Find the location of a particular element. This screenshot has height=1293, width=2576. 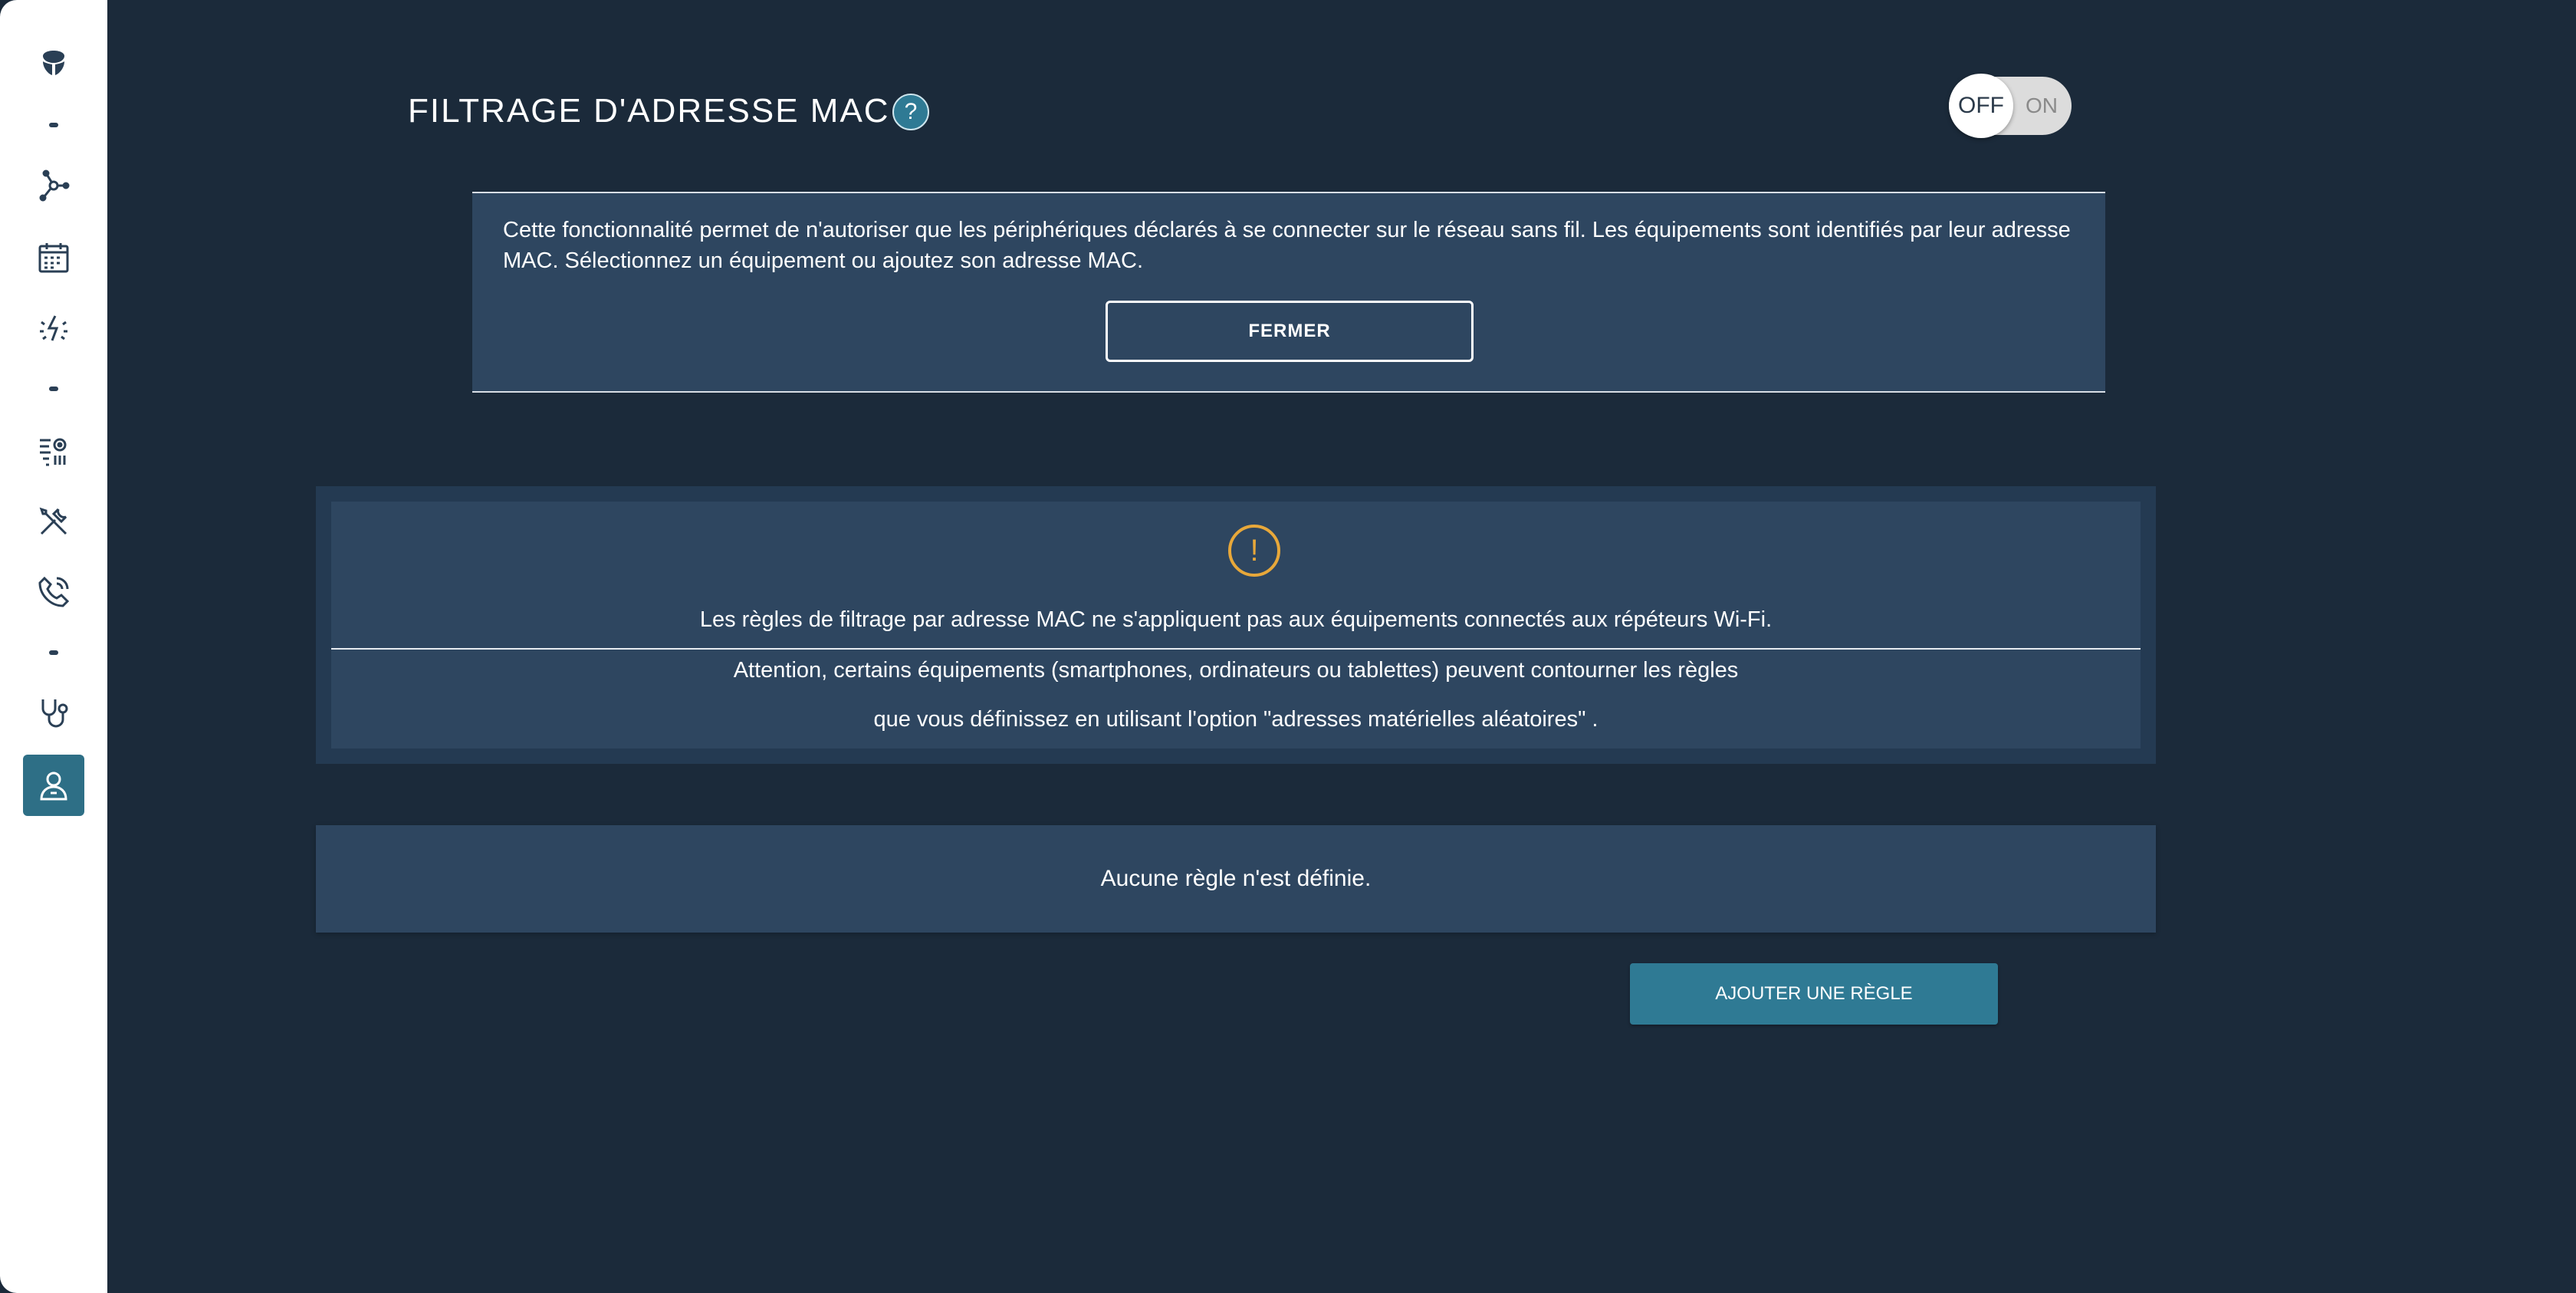

warning-icon: ! is located at coordinates (1254, 551).